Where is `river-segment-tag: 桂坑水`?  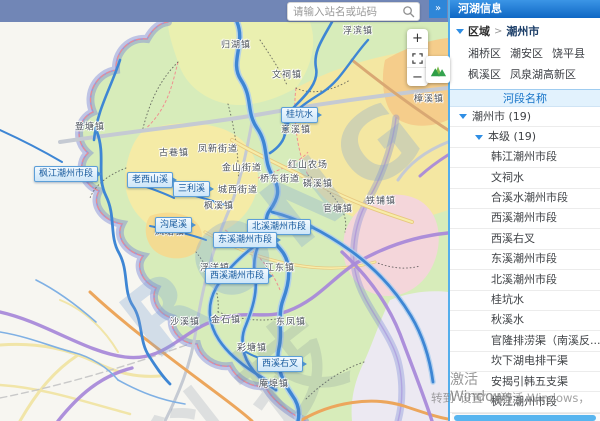 river-segment-tag: 桂坑水 is located at coordinates (302, 115).